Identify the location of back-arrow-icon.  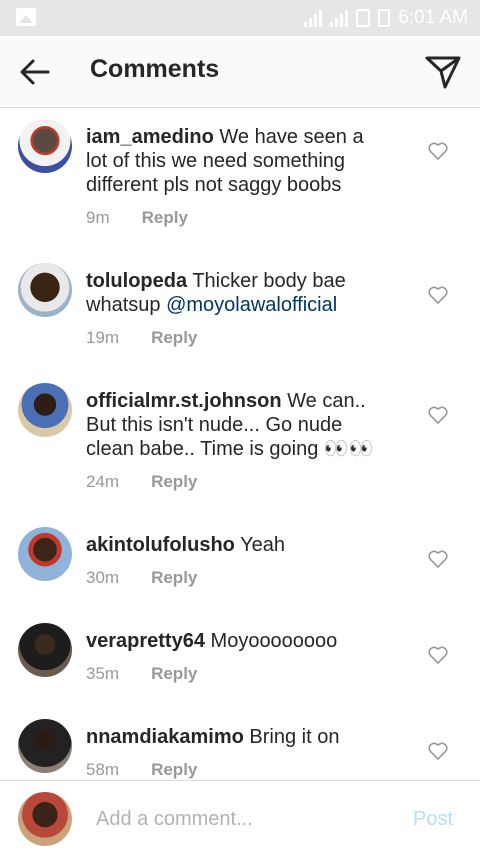
(35, 72).